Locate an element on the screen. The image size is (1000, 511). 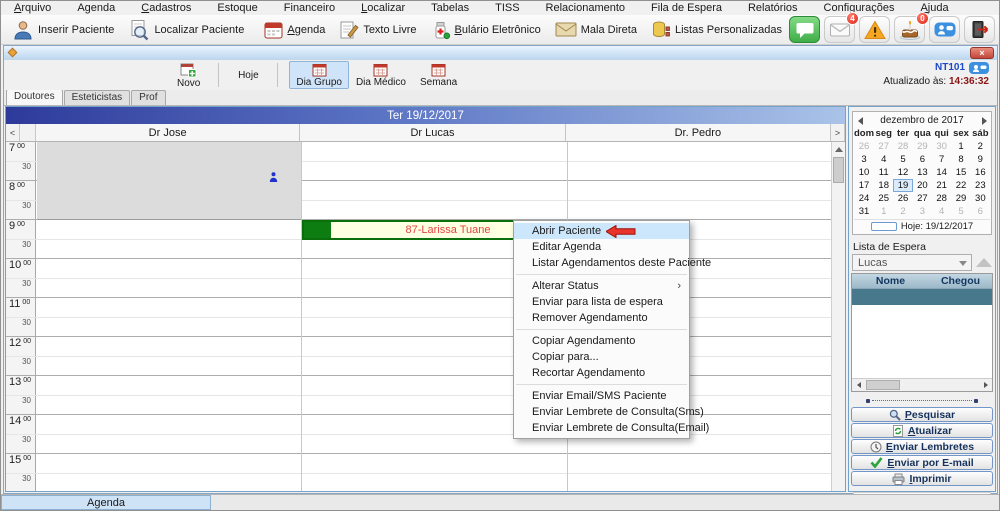
close-button: × is located at coordinates (982, 52).